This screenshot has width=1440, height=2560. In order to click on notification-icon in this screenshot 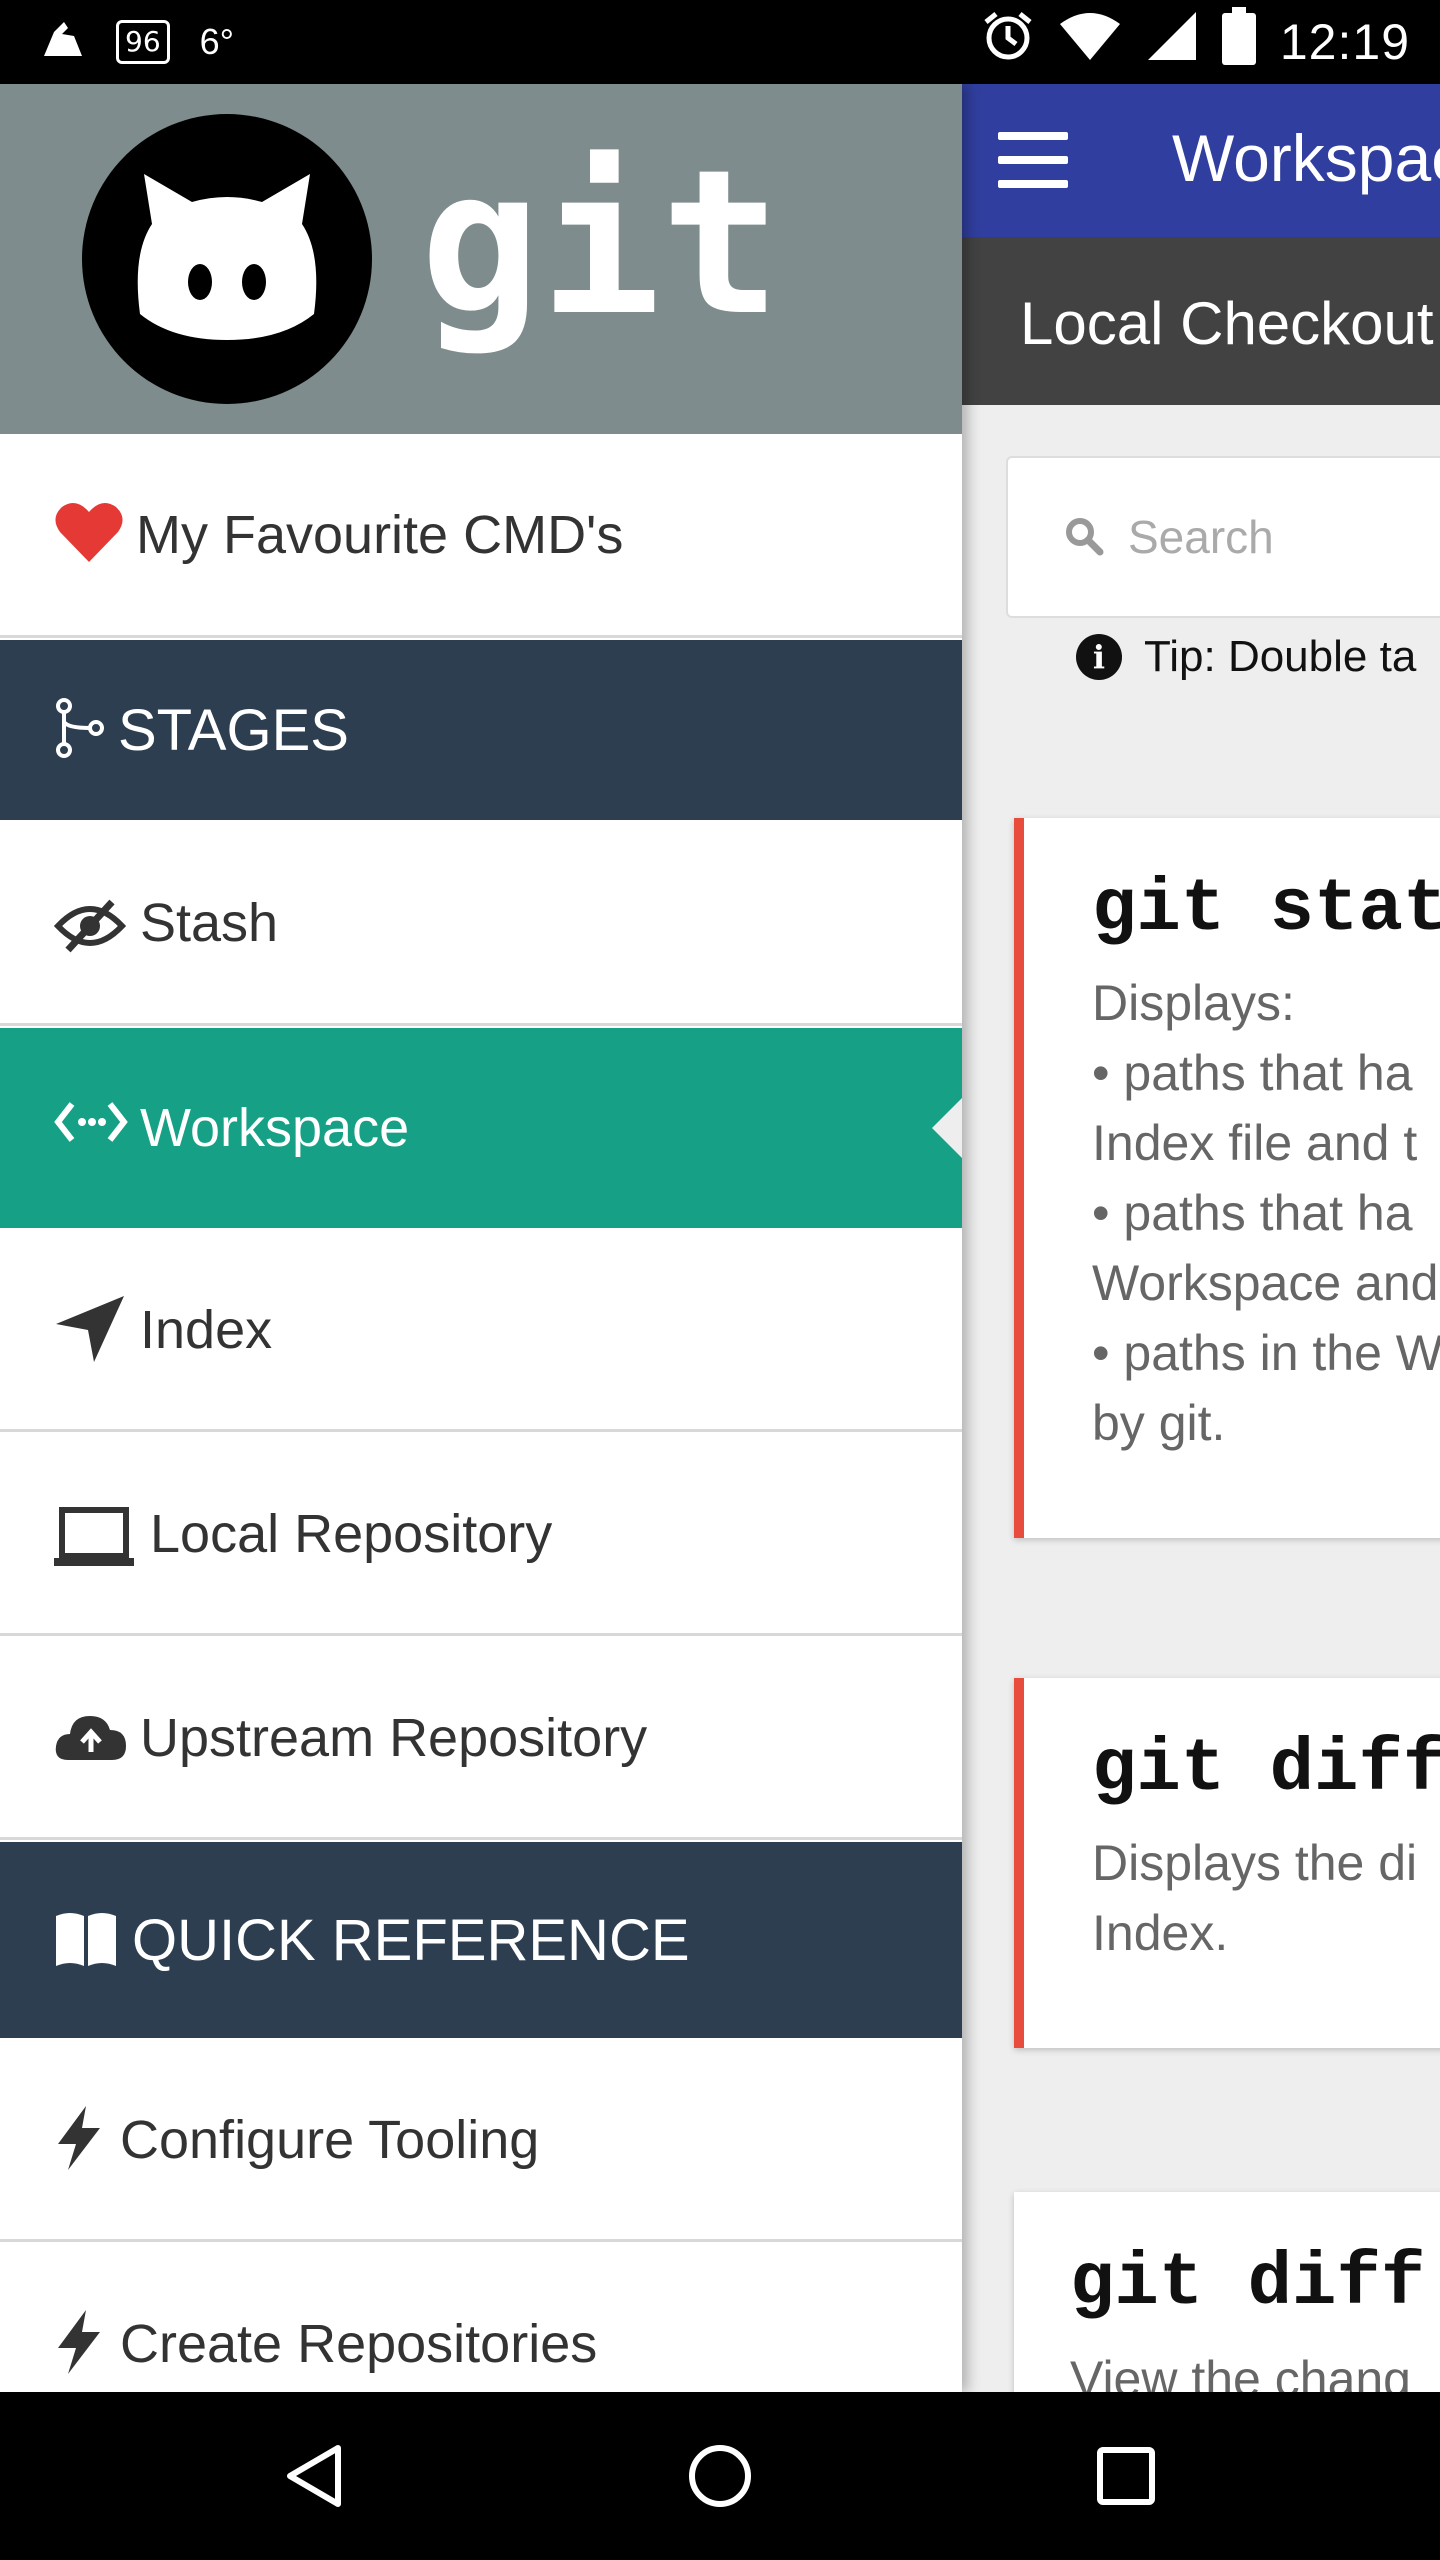, I will do `click(63, 42)`.